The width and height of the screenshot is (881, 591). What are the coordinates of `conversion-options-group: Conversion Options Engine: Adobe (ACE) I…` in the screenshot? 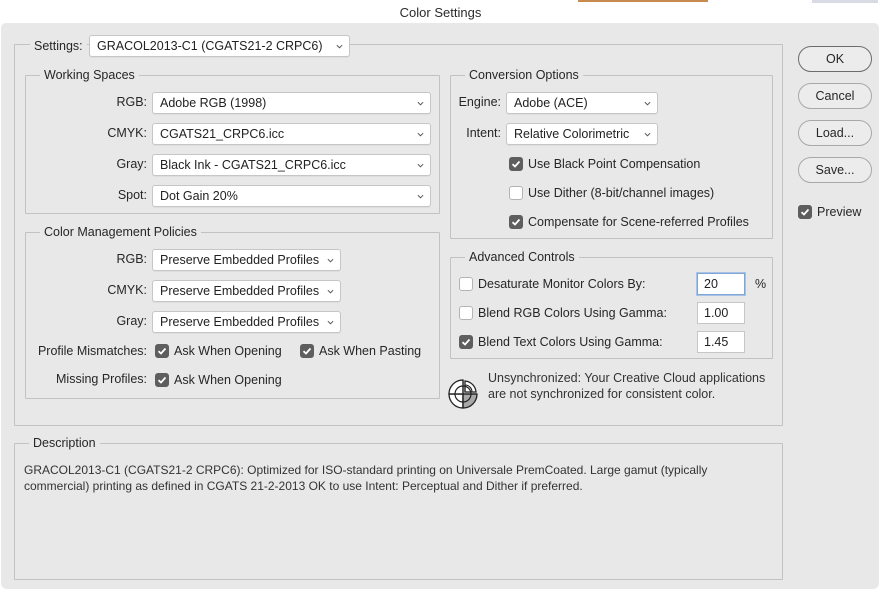 It's located at (611, 153).